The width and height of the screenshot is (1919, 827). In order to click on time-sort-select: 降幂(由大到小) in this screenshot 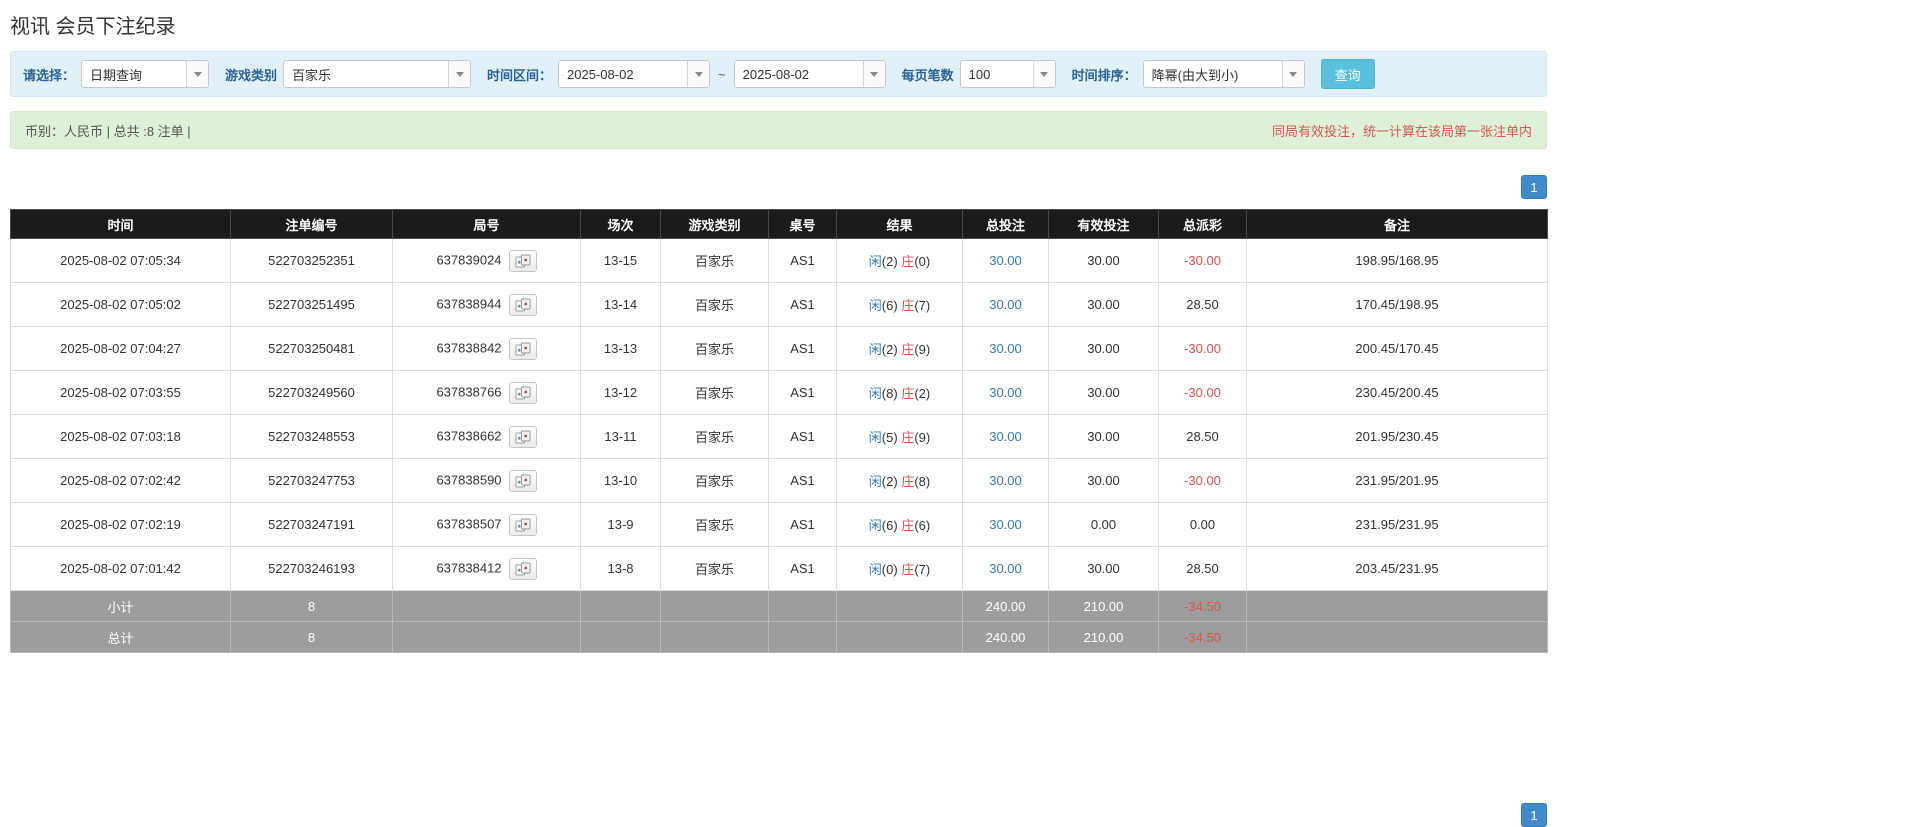, I will do `click(1223, 74)`.